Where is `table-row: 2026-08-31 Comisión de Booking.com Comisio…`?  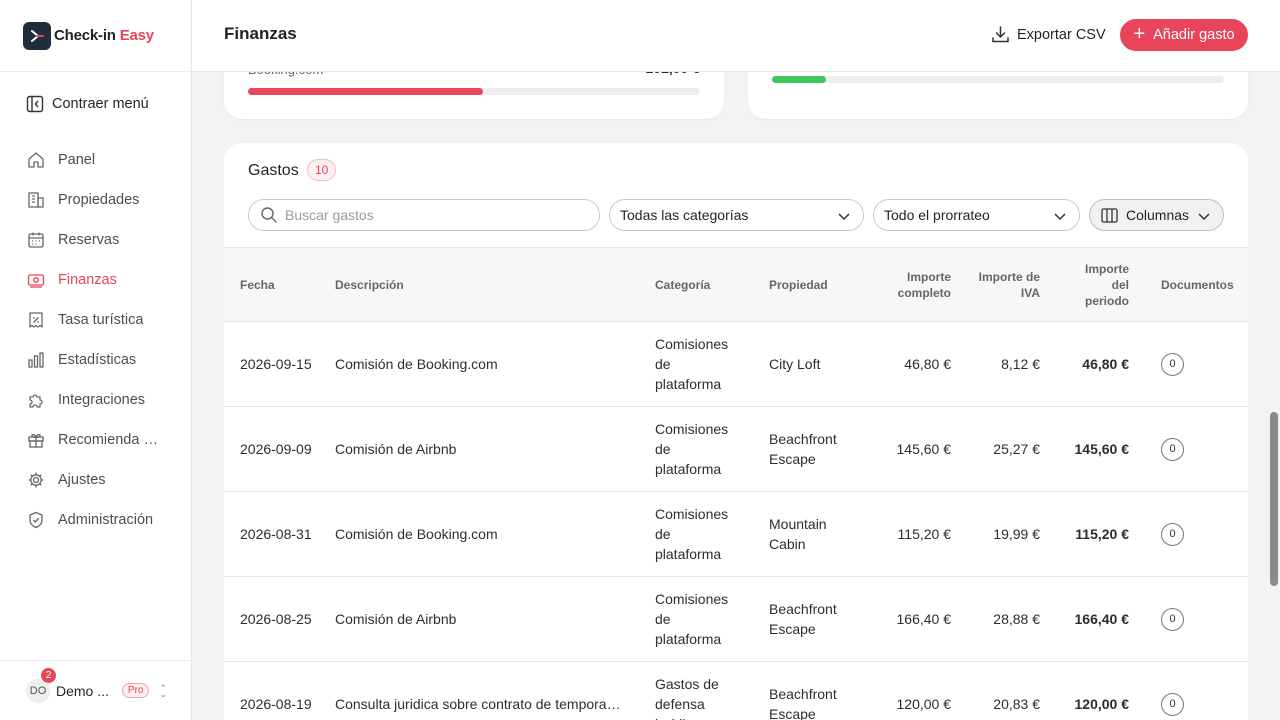
table-row: 2026-08-31 Comisión de Booking.com Comisio… is located at coordinates (736, 534).